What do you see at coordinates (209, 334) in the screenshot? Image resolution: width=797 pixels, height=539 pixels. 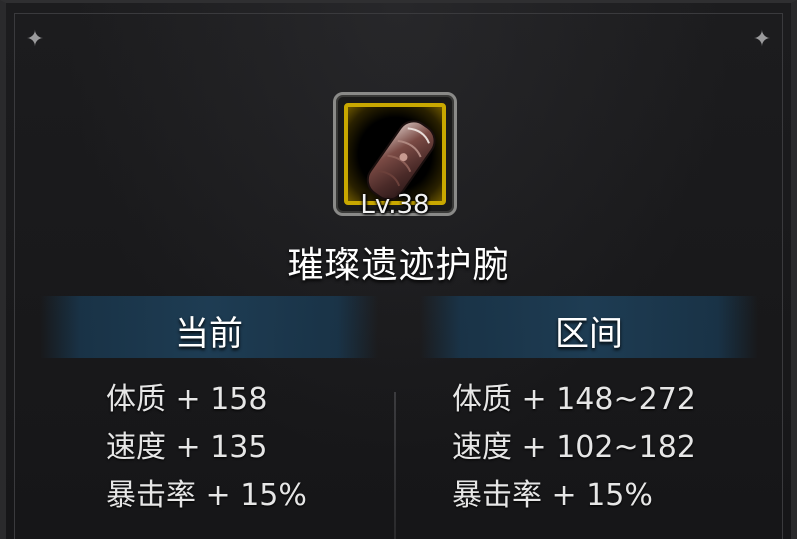 I see `current-column-header: 当前` at bounding box center [209, 334].